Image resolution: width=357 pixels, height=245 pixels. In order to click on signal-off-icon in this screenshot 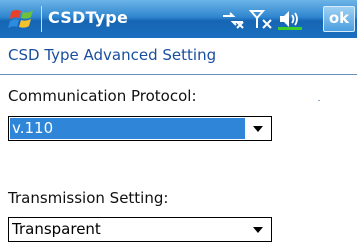, I will do `click(261, 19)`.